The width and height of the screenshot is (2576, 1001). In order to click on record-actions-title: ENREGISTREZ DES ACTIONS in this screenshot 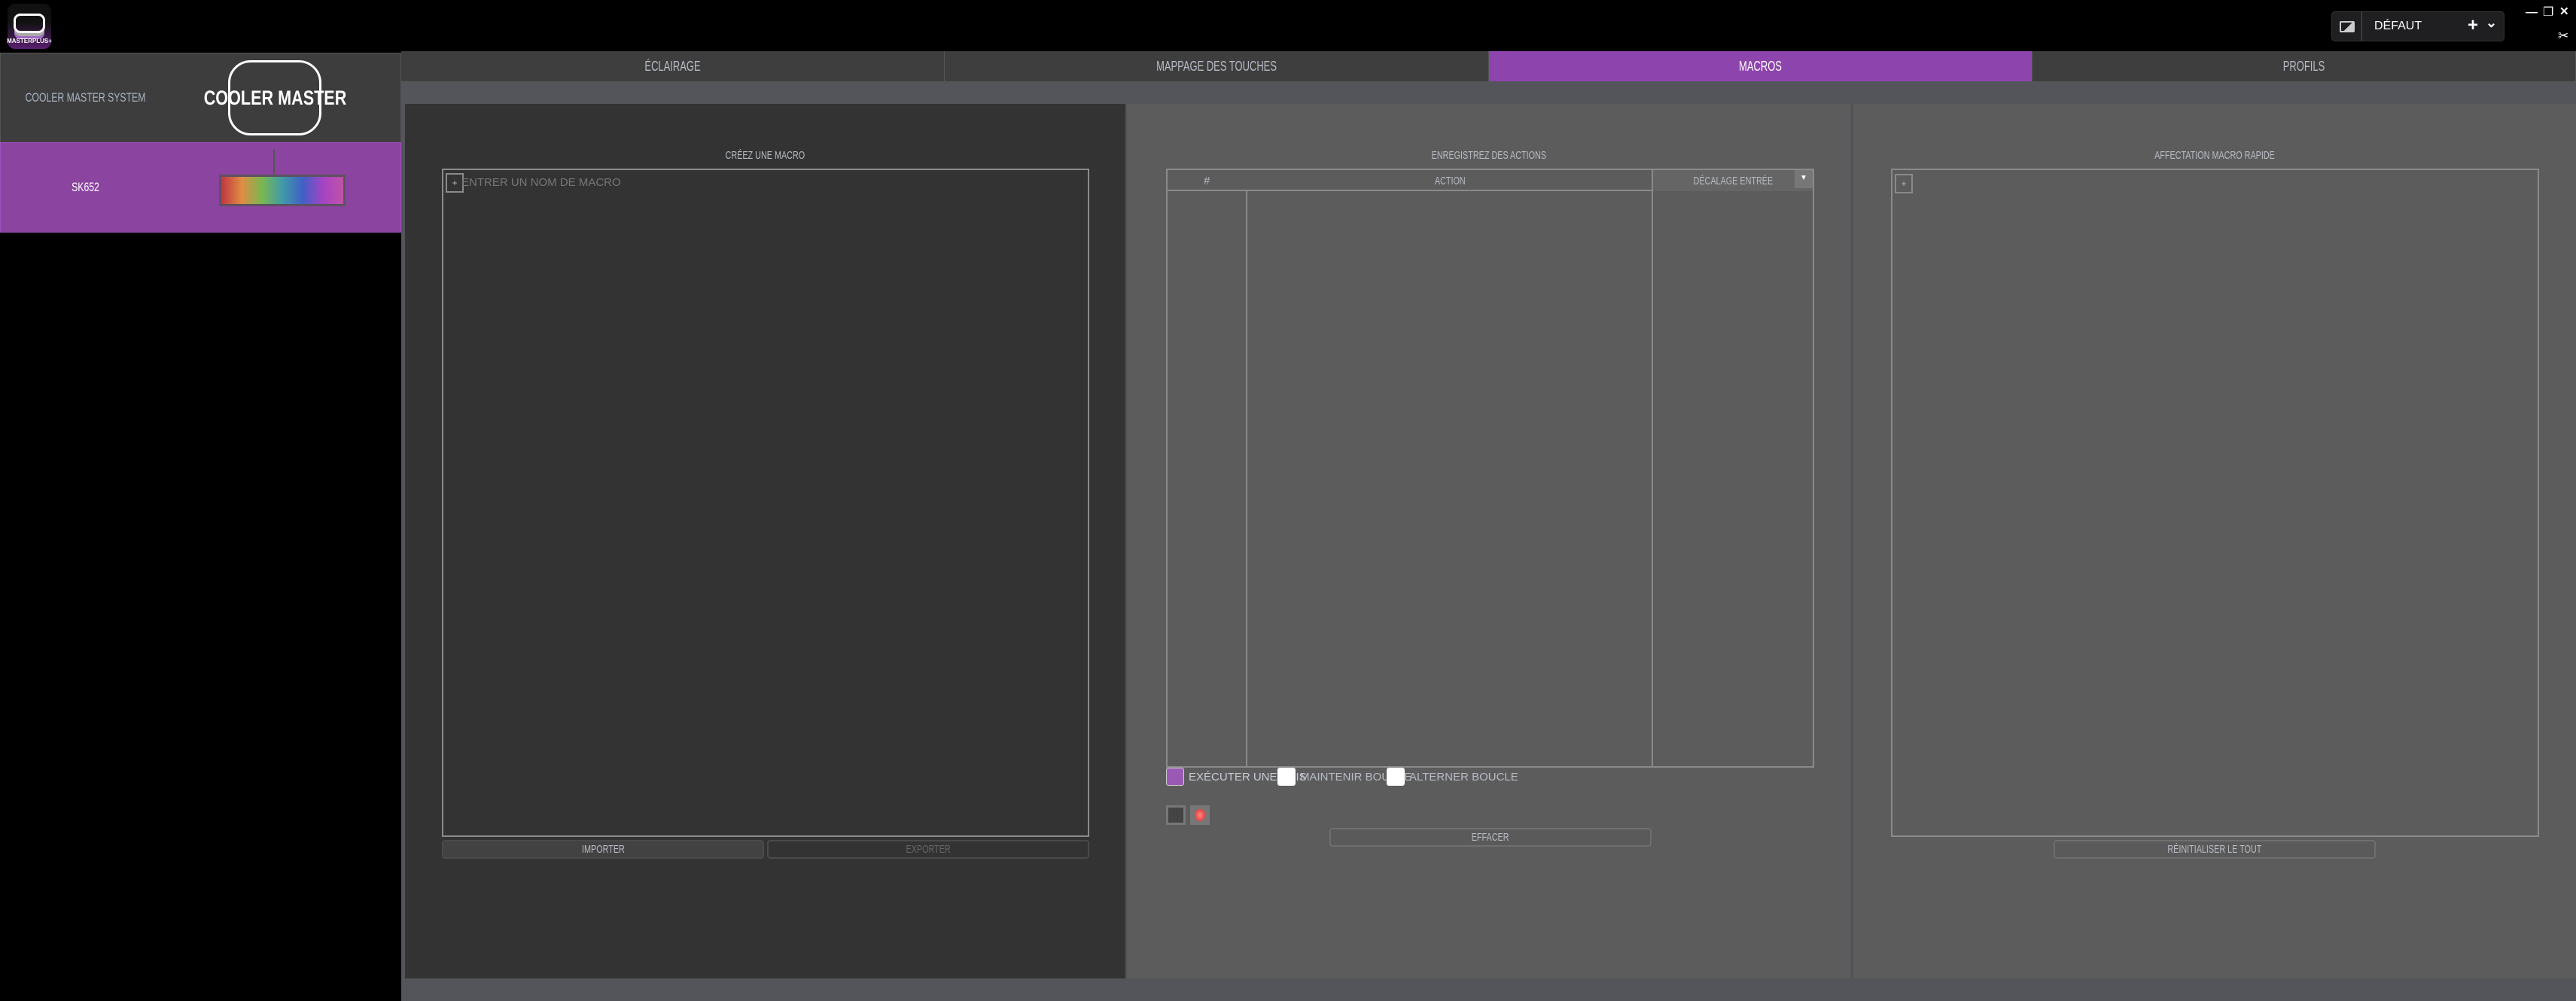, I will do `click(1488, 156)`.